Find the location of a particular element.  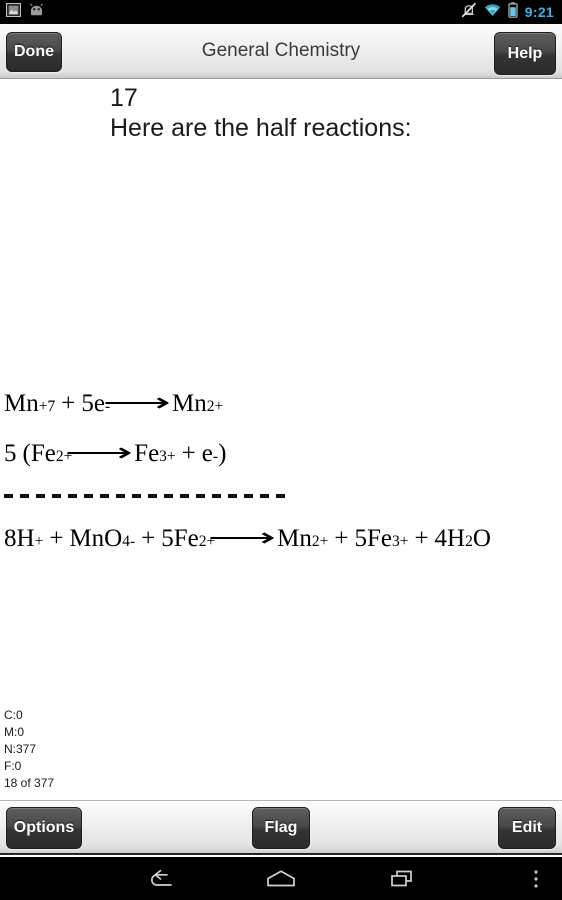

eq3-water-coefficient: 4H is located at coordinates (450, 538).